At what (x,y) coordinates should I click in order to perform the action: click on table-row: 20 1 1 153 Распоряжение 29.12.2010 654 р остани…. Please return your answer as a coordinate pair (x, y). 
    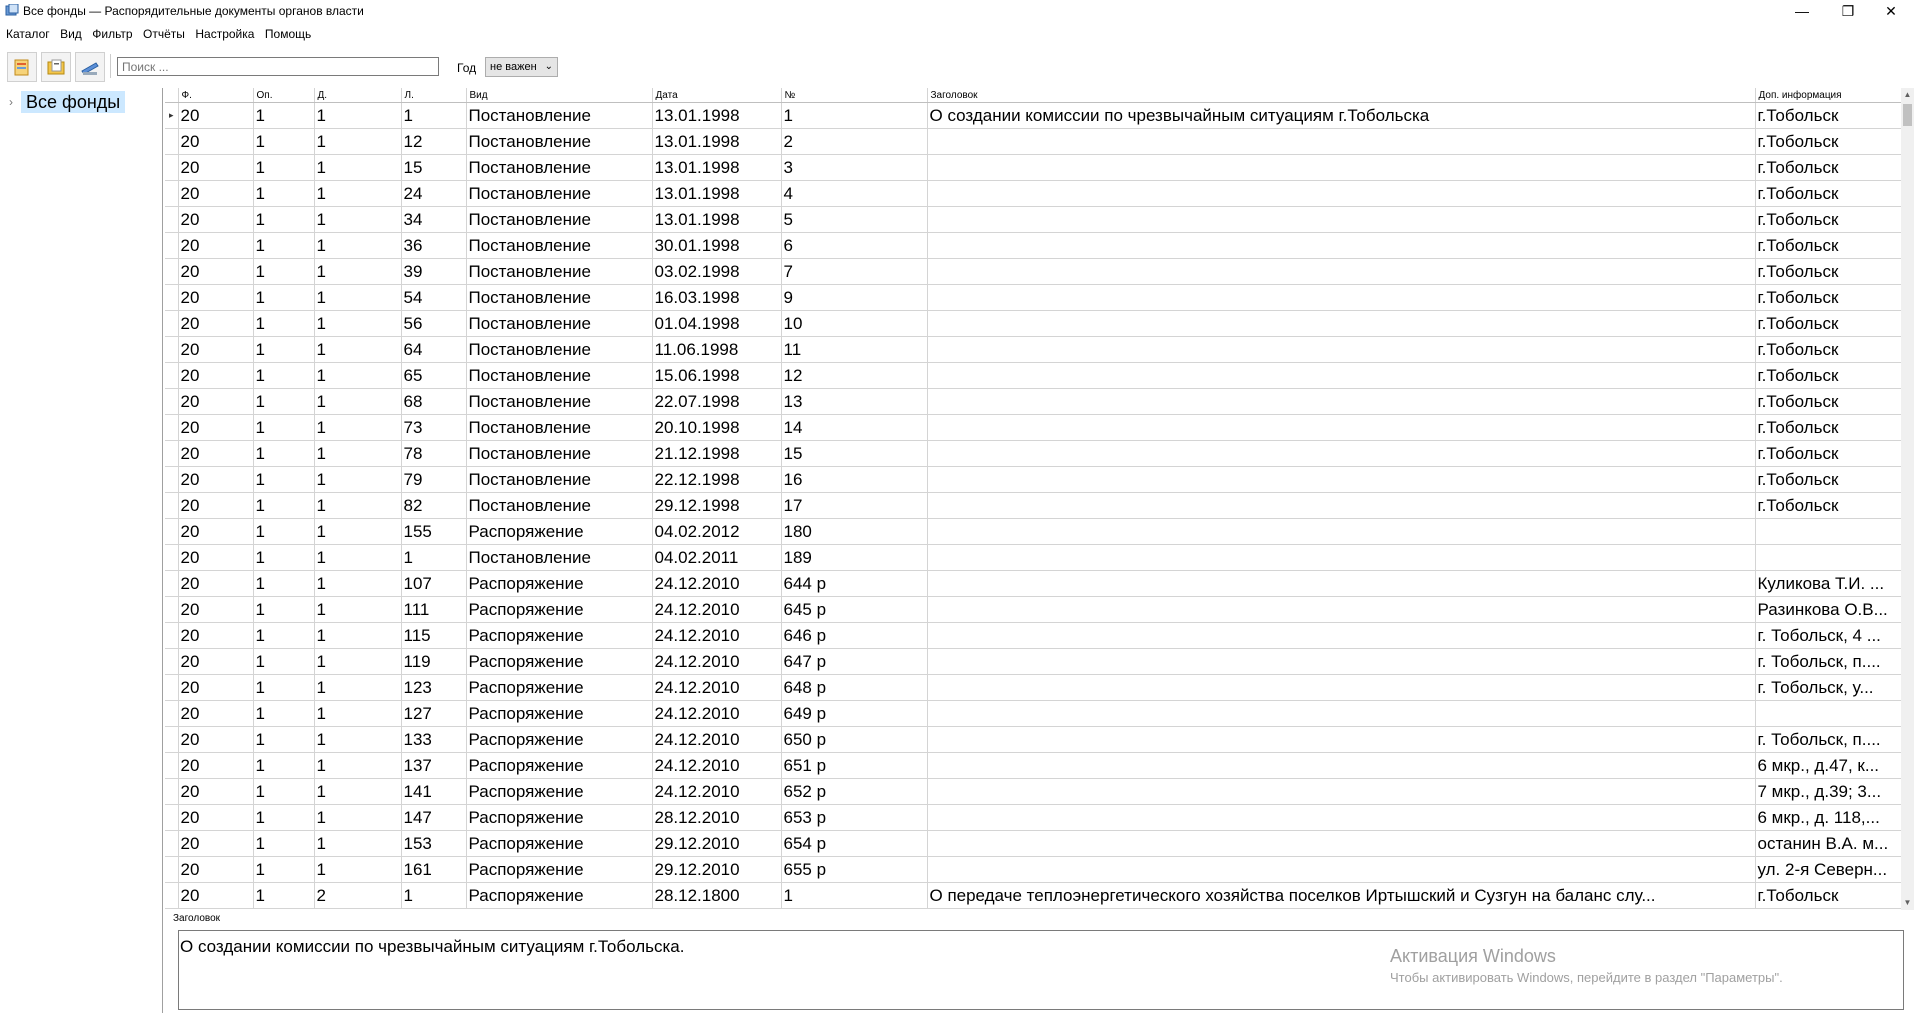
    Looking at the image, I should click on (1033, 843).